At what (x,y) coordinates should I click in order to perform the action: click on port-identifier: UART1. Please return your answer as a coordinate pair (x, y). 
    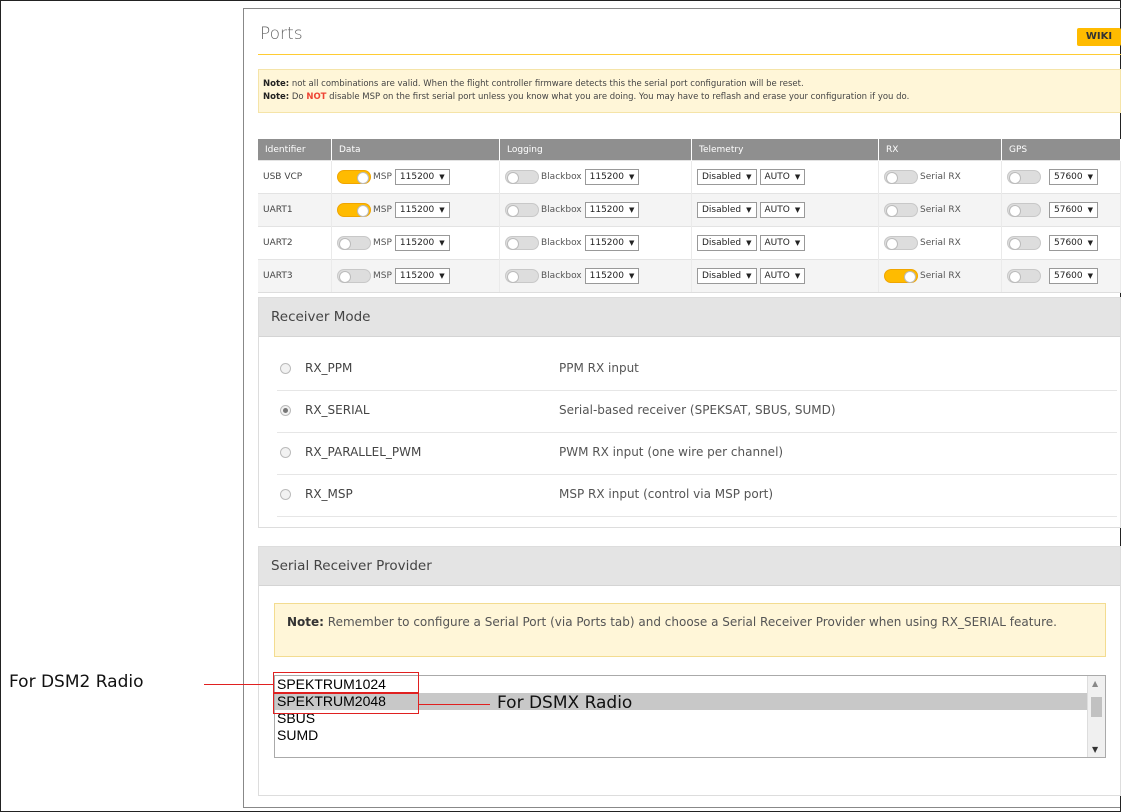
    Looking at the image, I should click on (295, 210).